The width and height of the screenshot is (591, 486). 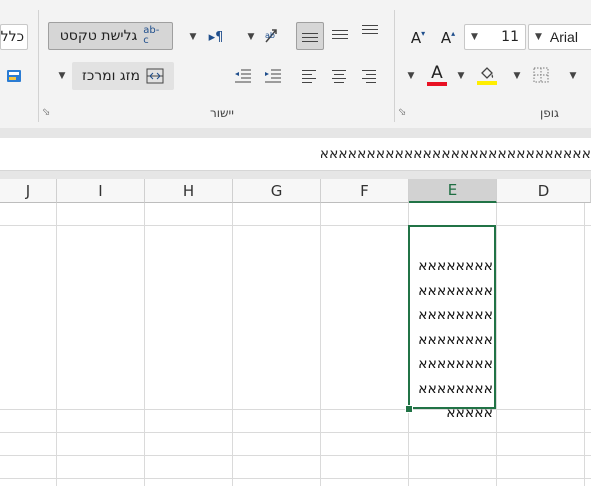 I want to click on clipboard-partial-label: כלל, so click(x=12, y=37).